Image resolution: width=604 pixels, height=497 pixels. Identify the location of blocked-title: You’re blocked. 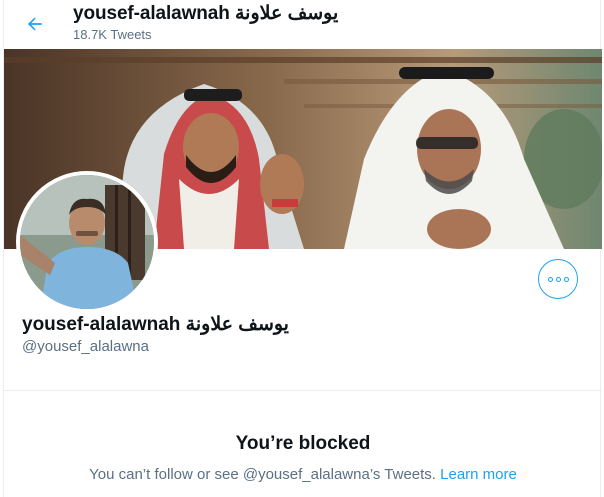
(303, 443).